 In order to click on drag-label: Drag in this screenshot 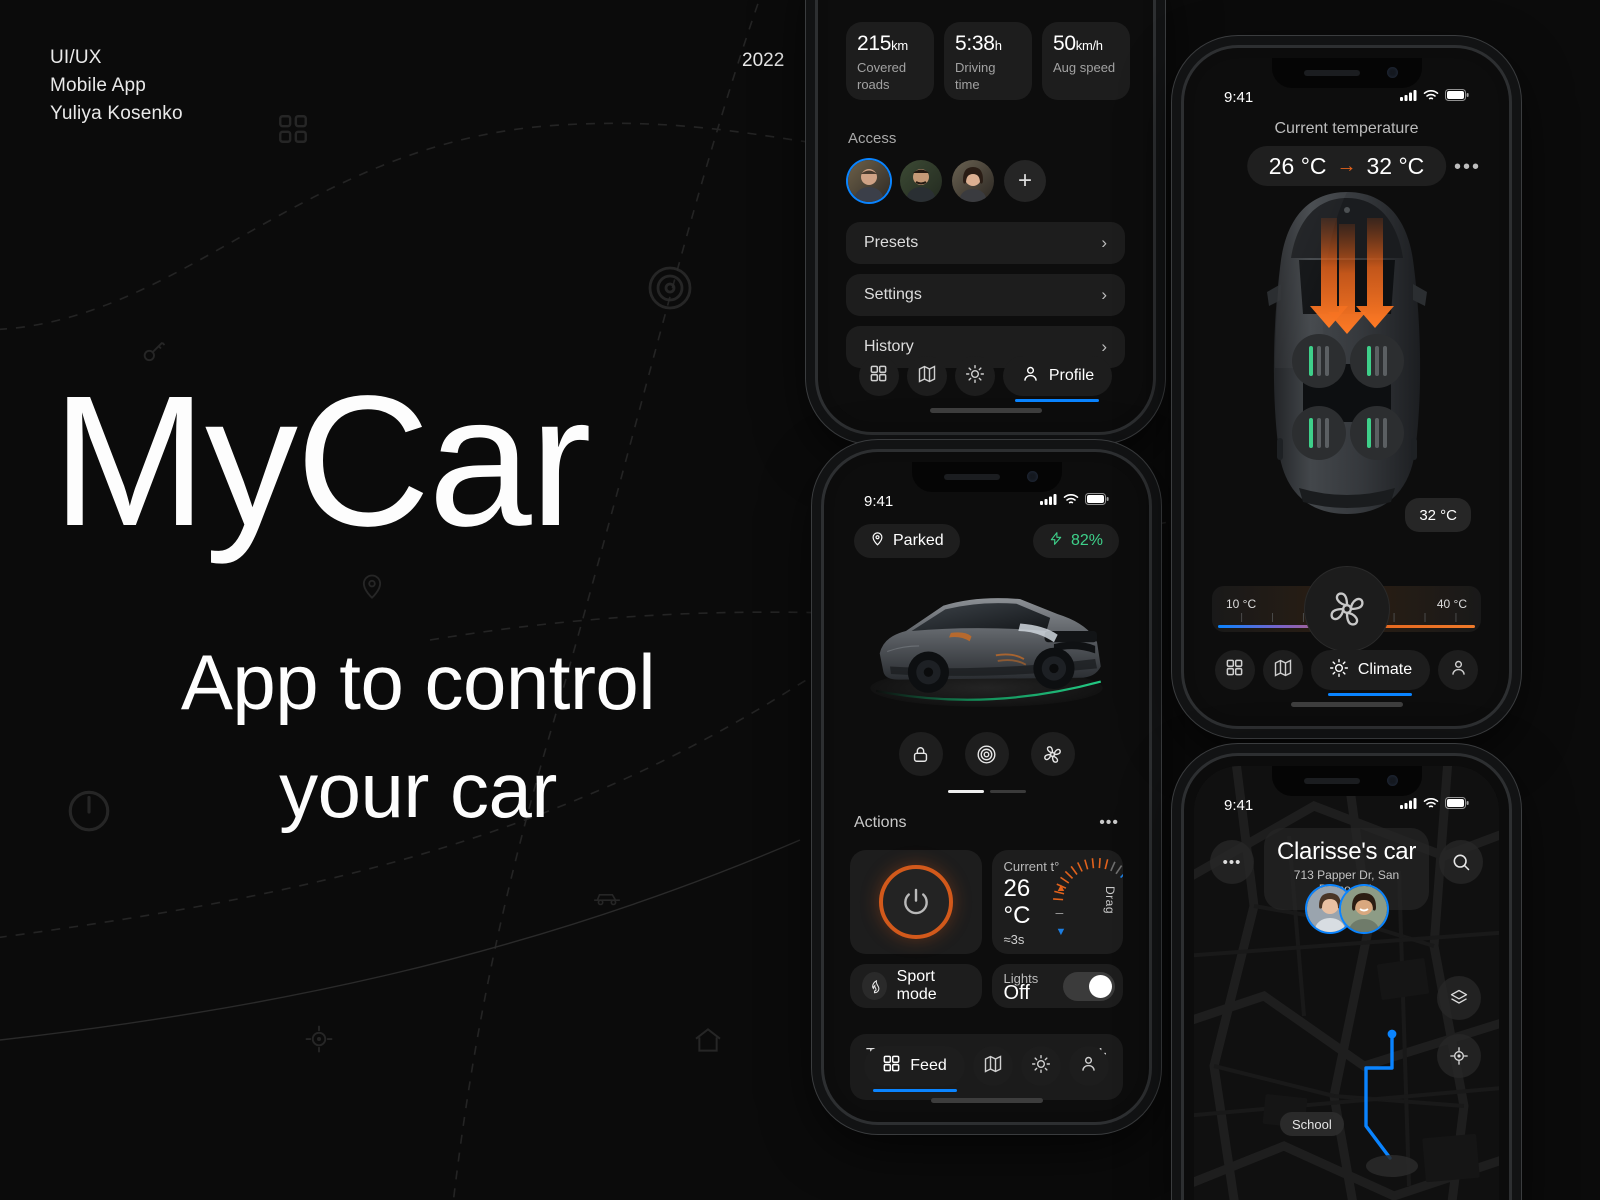, I will do `click(1110, 900)`.